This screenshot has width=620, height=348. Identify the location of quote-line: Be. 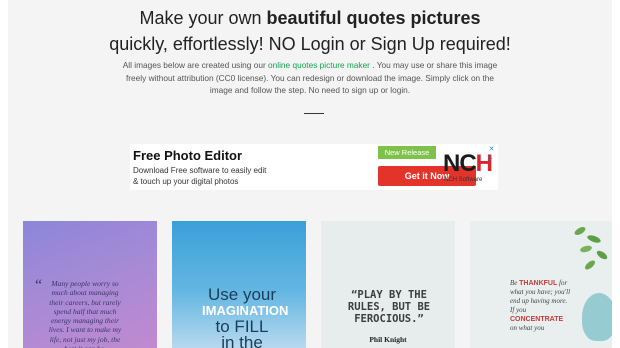
(515, 283).